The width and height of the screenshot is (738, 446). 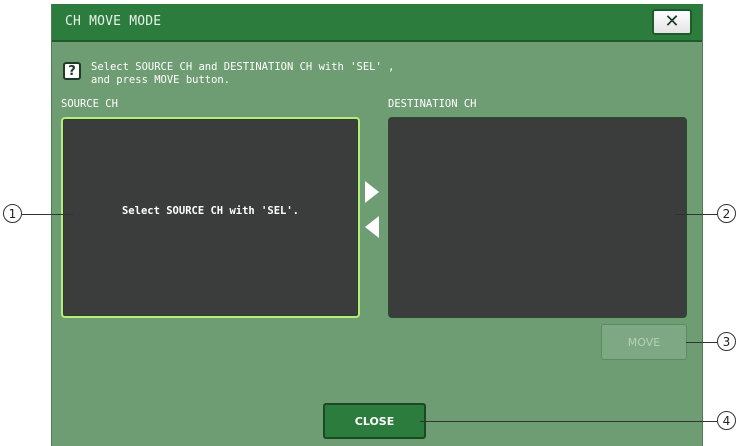 I want to click on dialog-title: CH MOVE MODE, so click(x=113, y=21).